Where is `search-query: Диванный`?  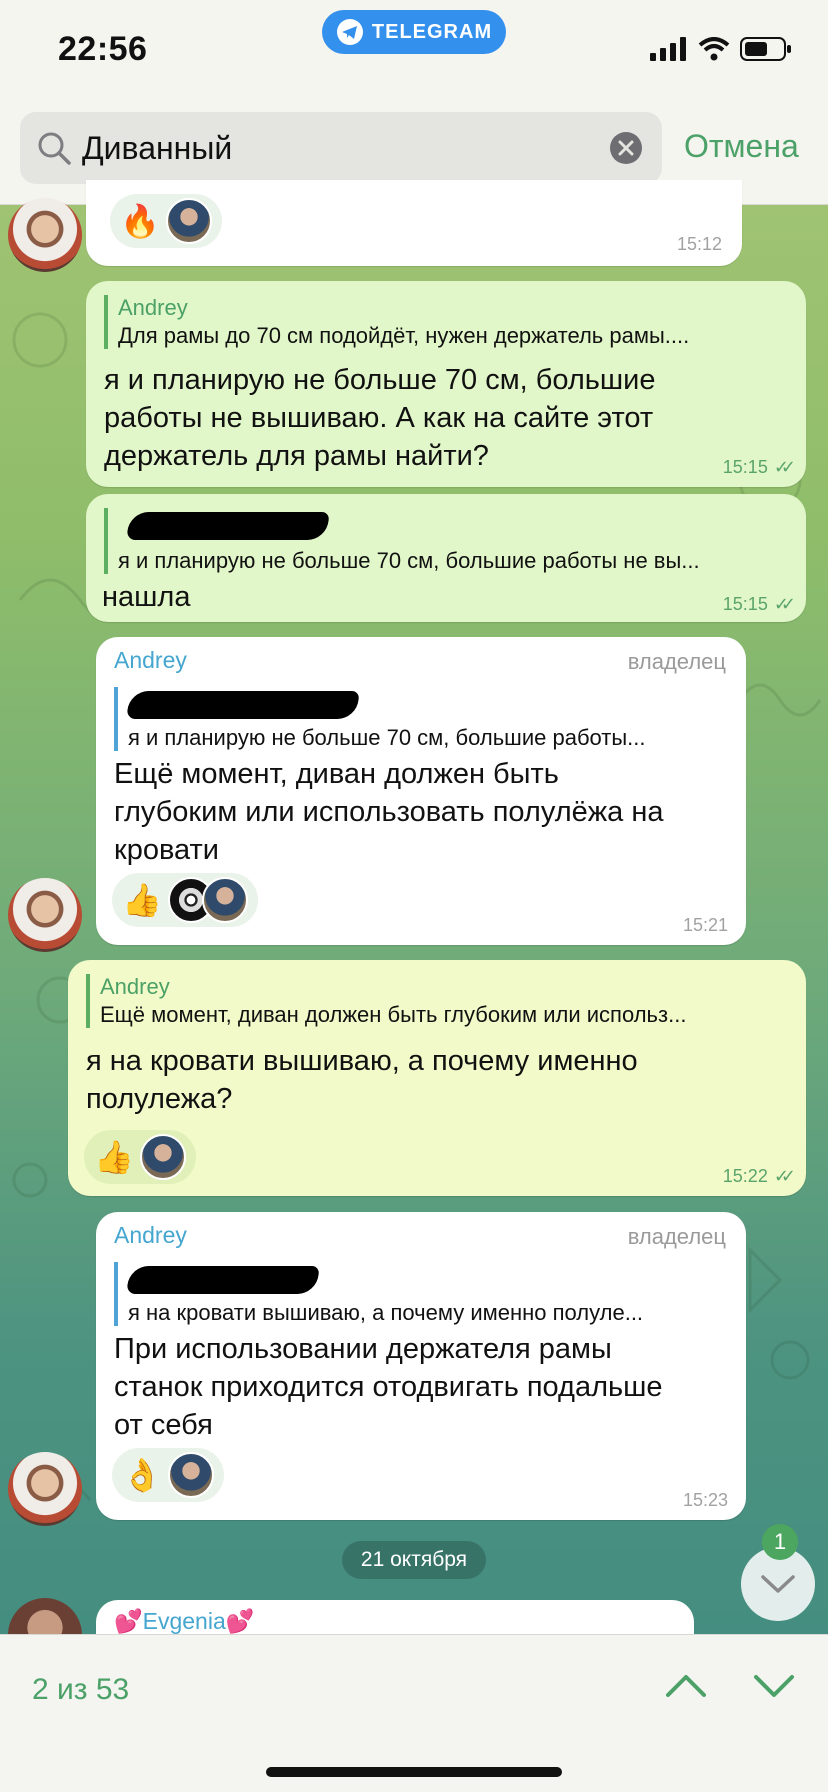
search-query: Диванный is located at coordinates (157, 148).